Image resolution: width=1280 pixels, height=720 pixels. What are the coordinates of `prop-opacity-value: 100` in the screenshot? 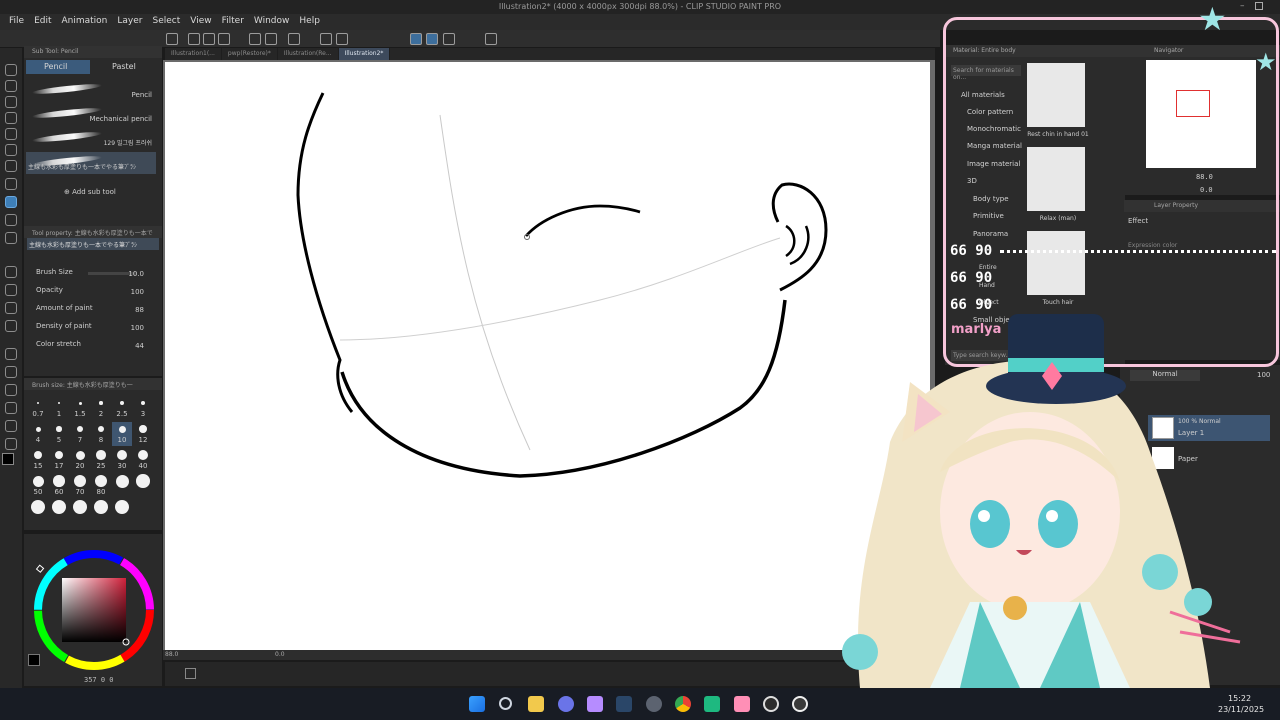 It's located at (137, 292).